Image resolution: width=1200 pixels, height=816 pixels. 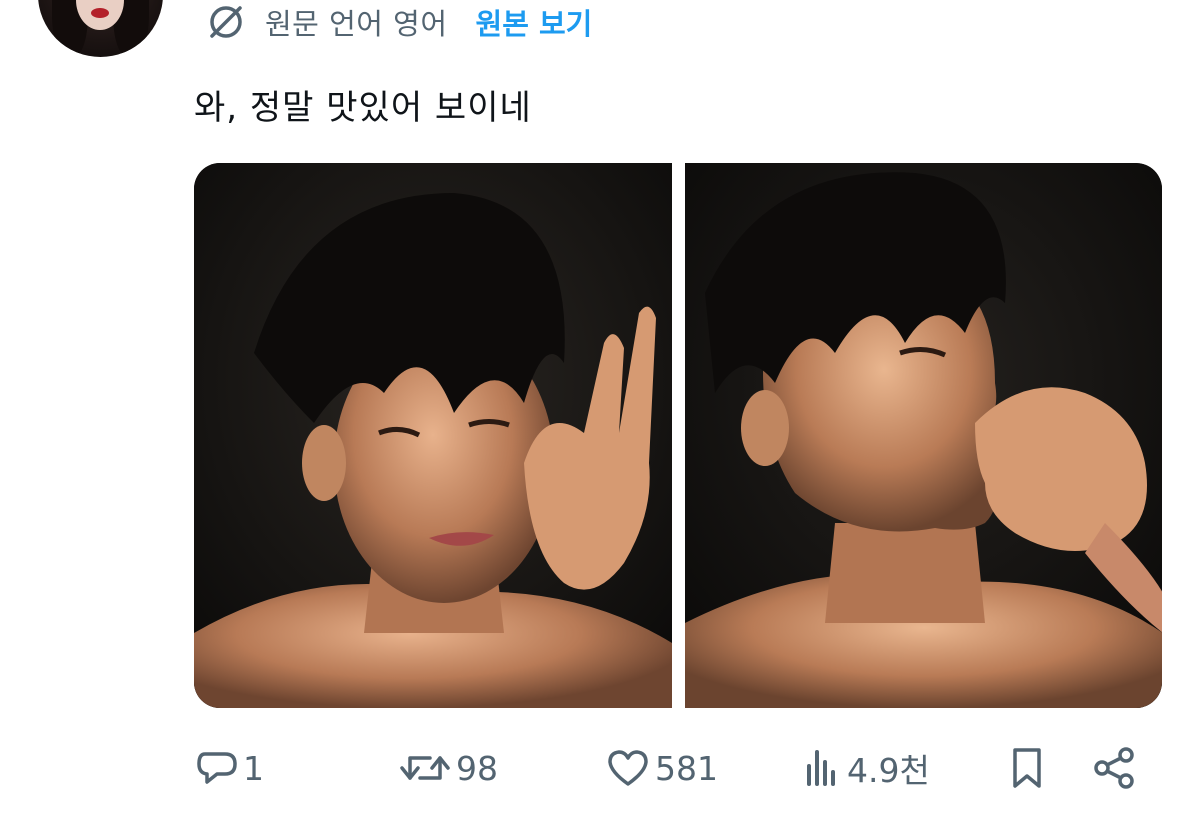 What do you see at coordinates (821, 768) in the screenshot?
I see `views-icon` at bounding box center [821, 768].